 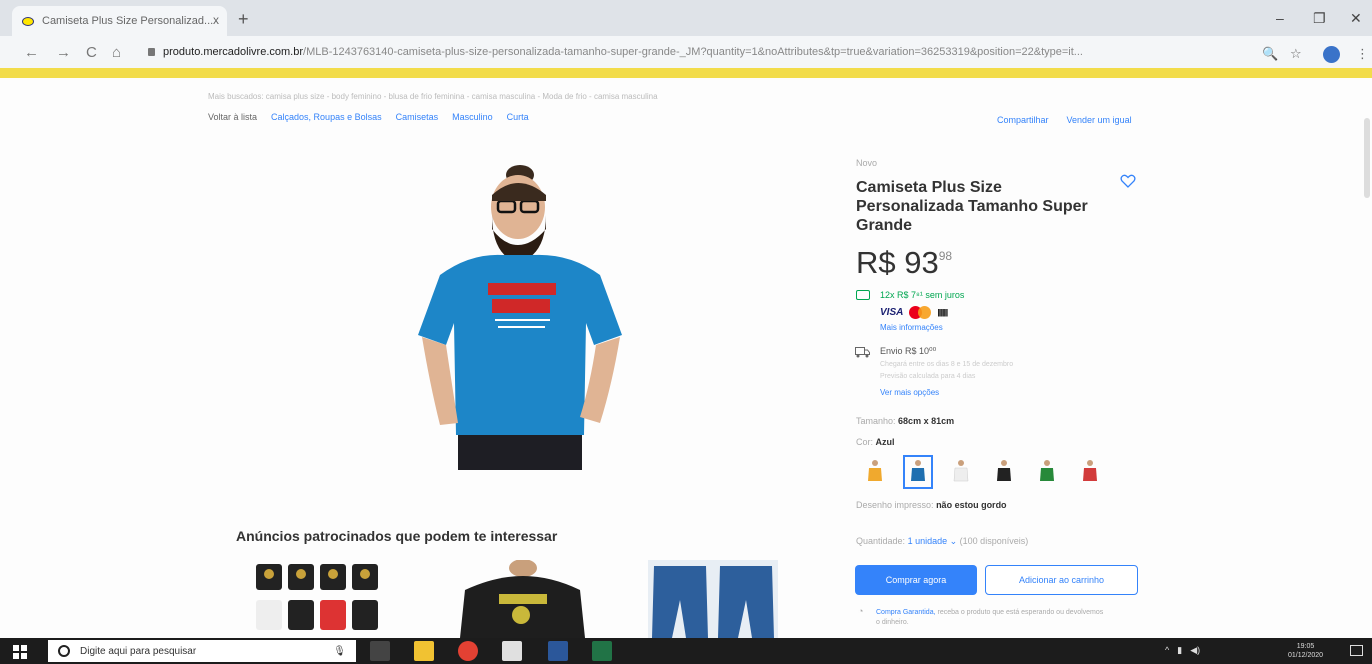 I want to click on mercadolivre-favicon-icon, so click(x=28, y=21).